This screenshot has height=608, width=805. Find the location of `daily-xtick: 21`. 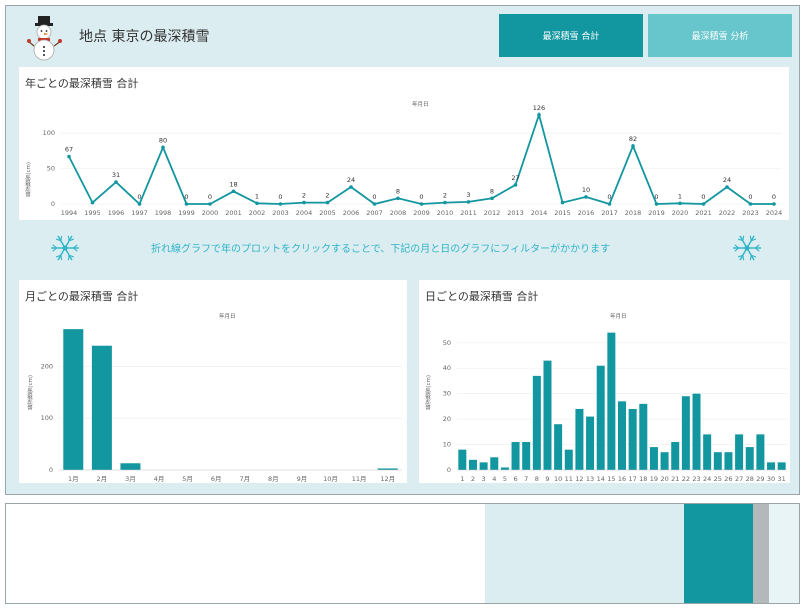

daily-xtick: 21 is located at coordinates (675, 479).